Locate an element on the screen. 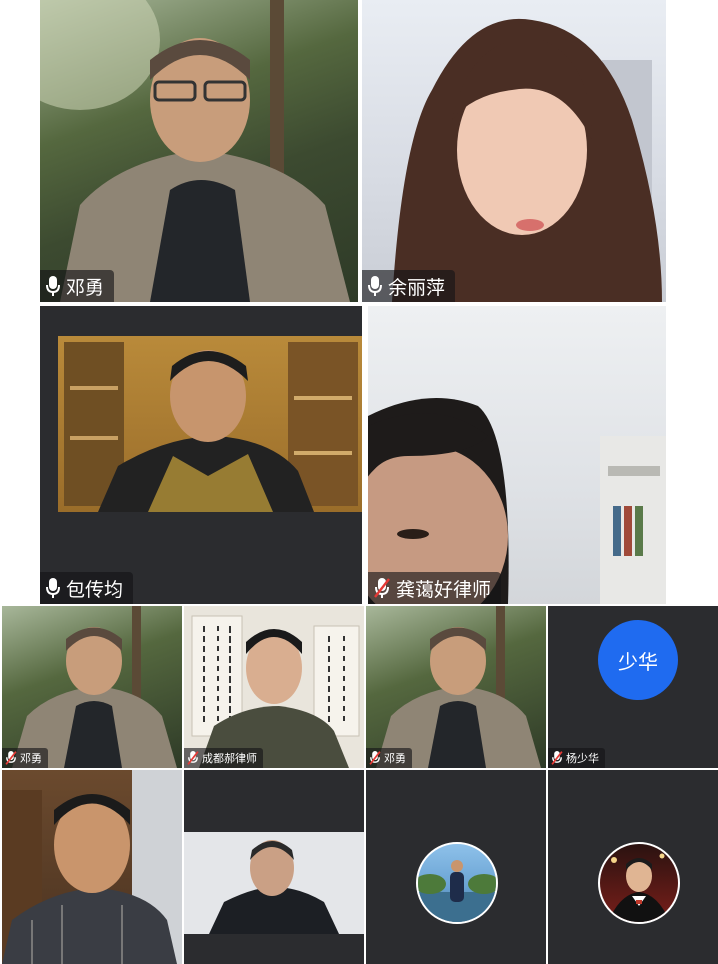 This screenshot has width=718, height=964. avatar-initials: 少华 is located at coordinates (638, 661).